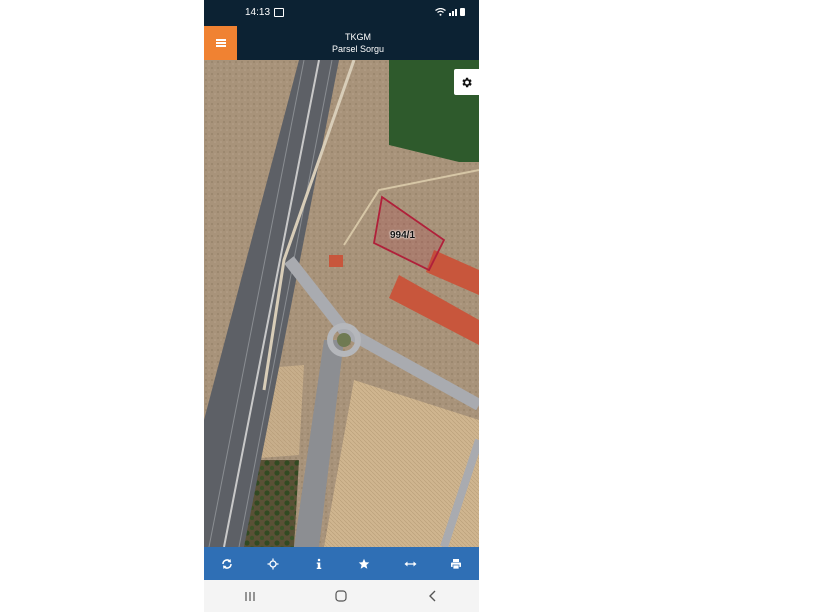 The image size is (816, 612). I want to click on refresh-button, so click(227, 564).